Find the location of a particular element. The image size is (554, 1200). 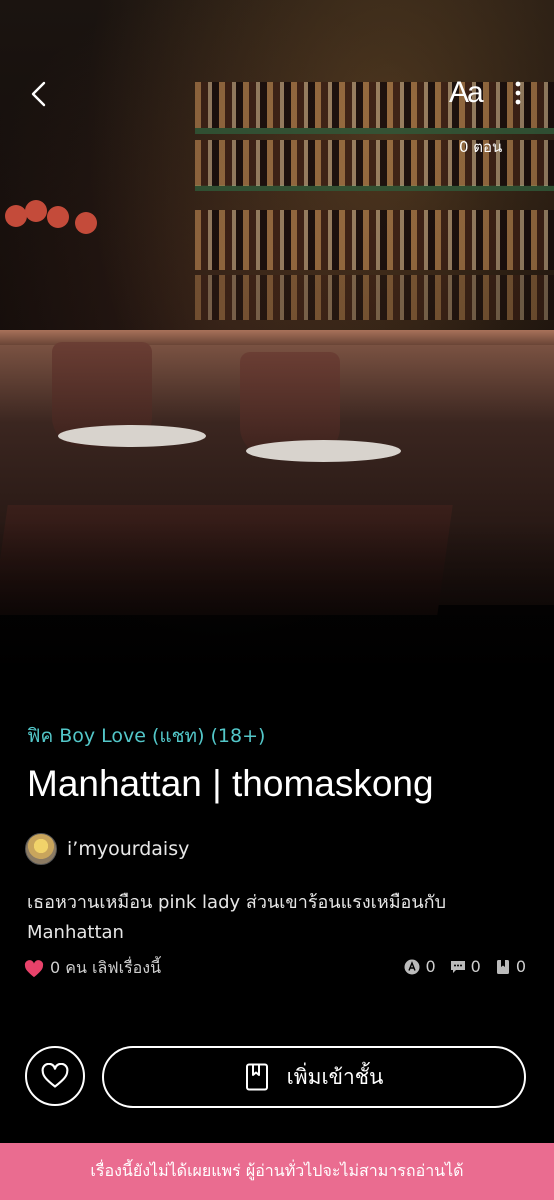

add-to-shelf-label: เพิ่มเข้าชั้น is located at coordinates (335, 1076).